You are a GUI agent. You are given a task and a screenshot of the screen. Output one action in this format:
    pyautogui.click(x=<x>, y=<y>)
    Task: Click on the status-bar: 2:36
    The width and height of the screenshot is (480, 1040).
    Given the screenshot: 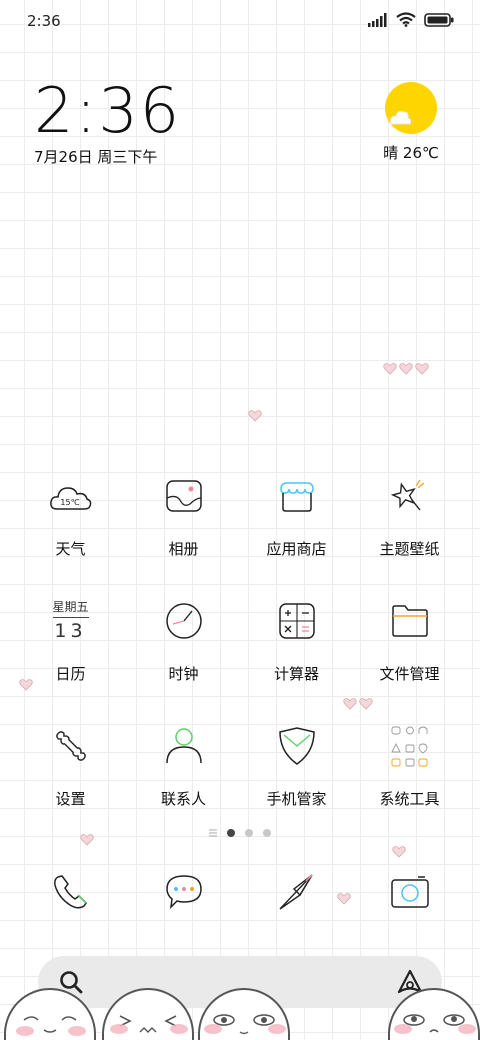 What is the action you would take?
    pyautogui.click(x=240, y=22)
    